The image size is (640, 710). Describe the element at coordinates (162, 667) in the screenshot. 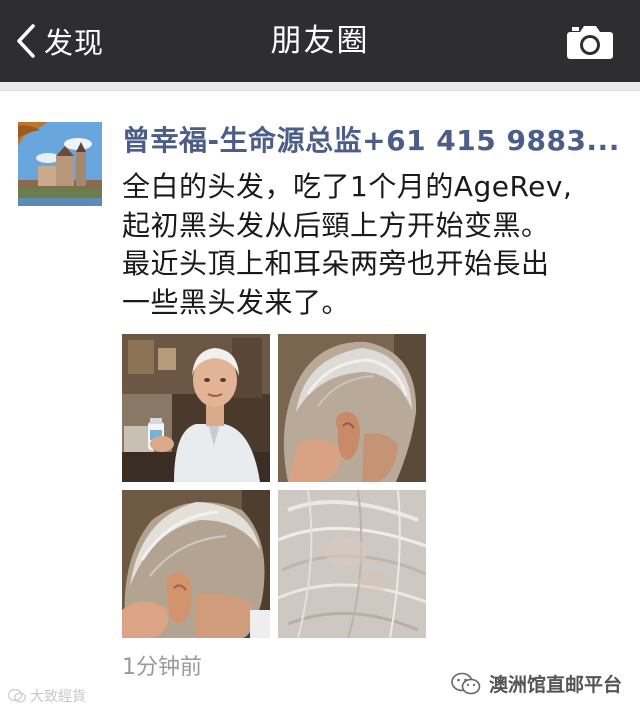

I see `post-timestamp: 1分钟前` at that location.